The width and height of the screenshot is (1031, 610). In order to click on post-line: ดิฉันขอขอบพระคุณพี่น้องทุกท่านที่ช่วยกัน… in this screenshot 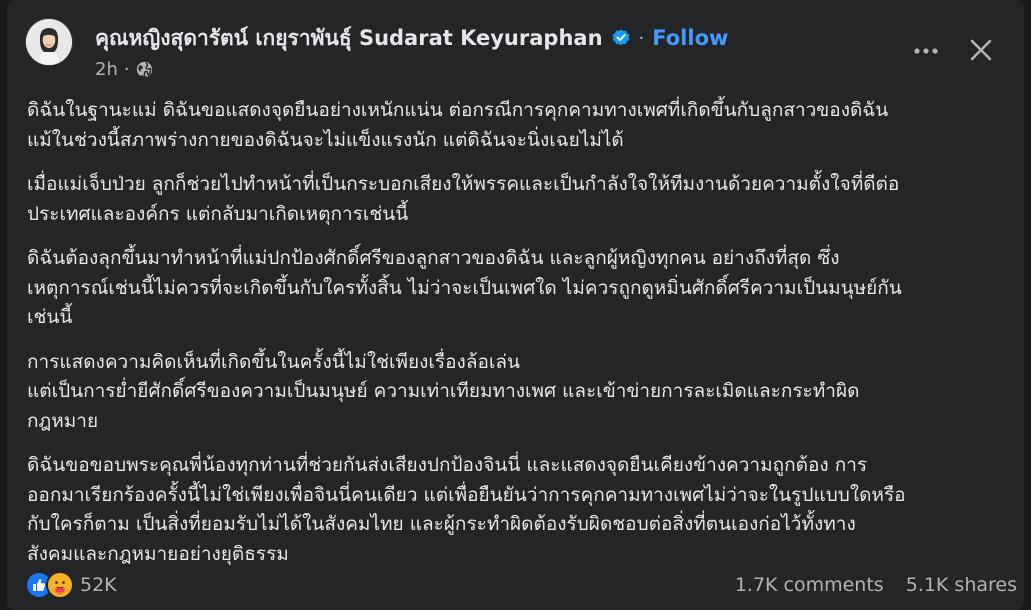, I will do `click(447, 465)`.